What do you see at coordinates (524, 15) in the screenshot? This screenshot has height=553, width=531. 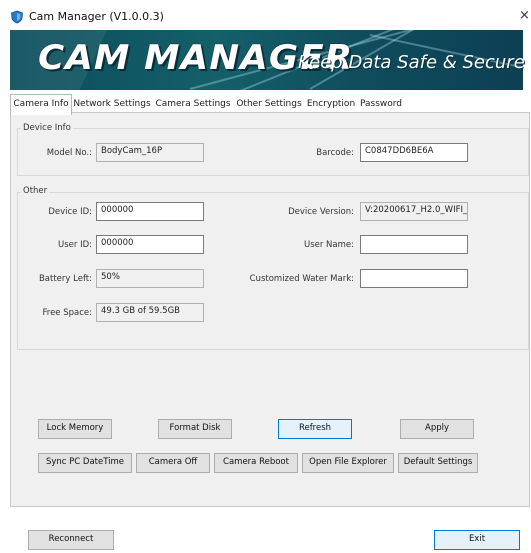 I see `close-icon: ×` at bounding box center [524, 15].